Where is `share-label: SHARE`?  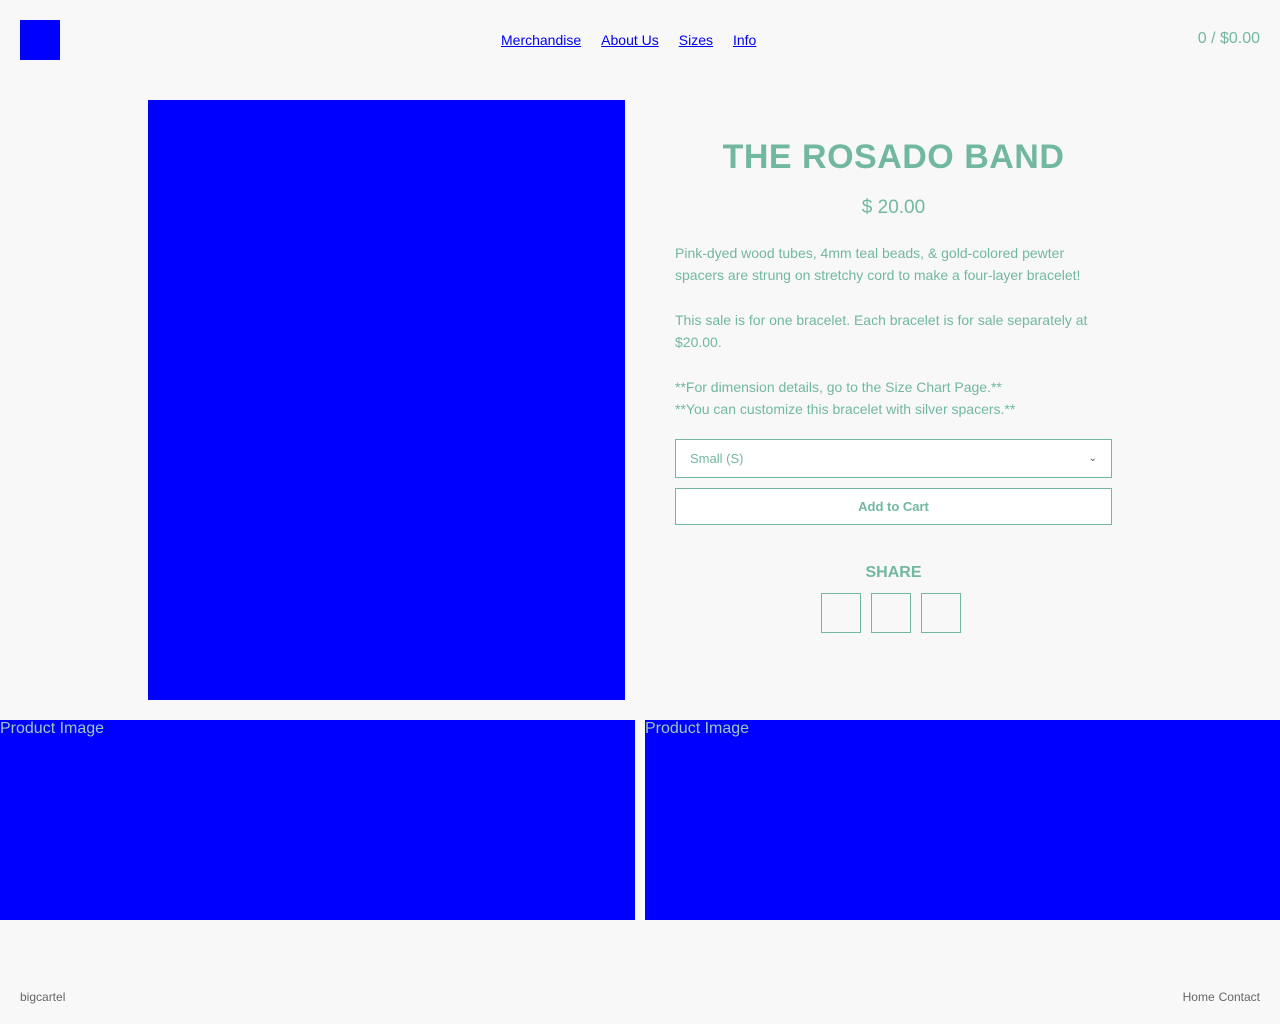 share-label: SHARE is located at coordinates (893, 572).